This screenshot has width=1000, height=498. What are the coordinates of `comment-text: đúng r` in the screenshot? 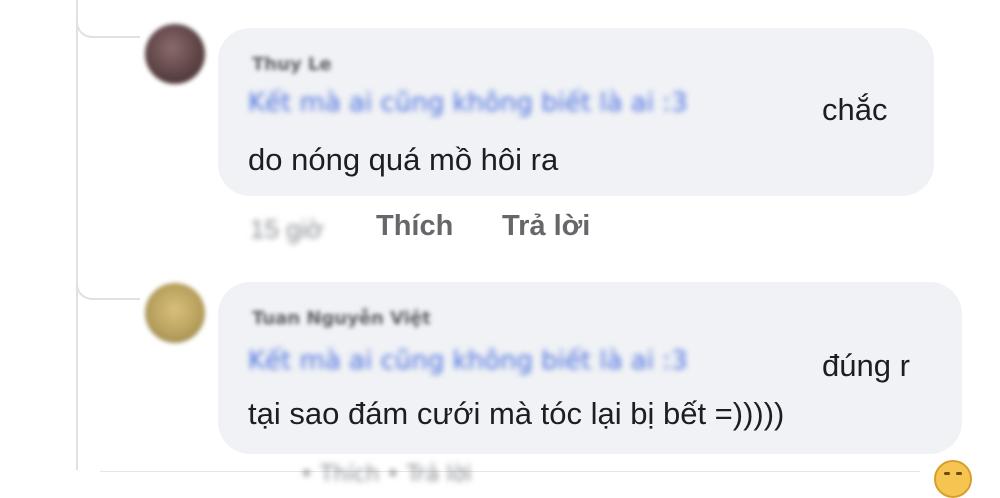 It's located at (866, 365).